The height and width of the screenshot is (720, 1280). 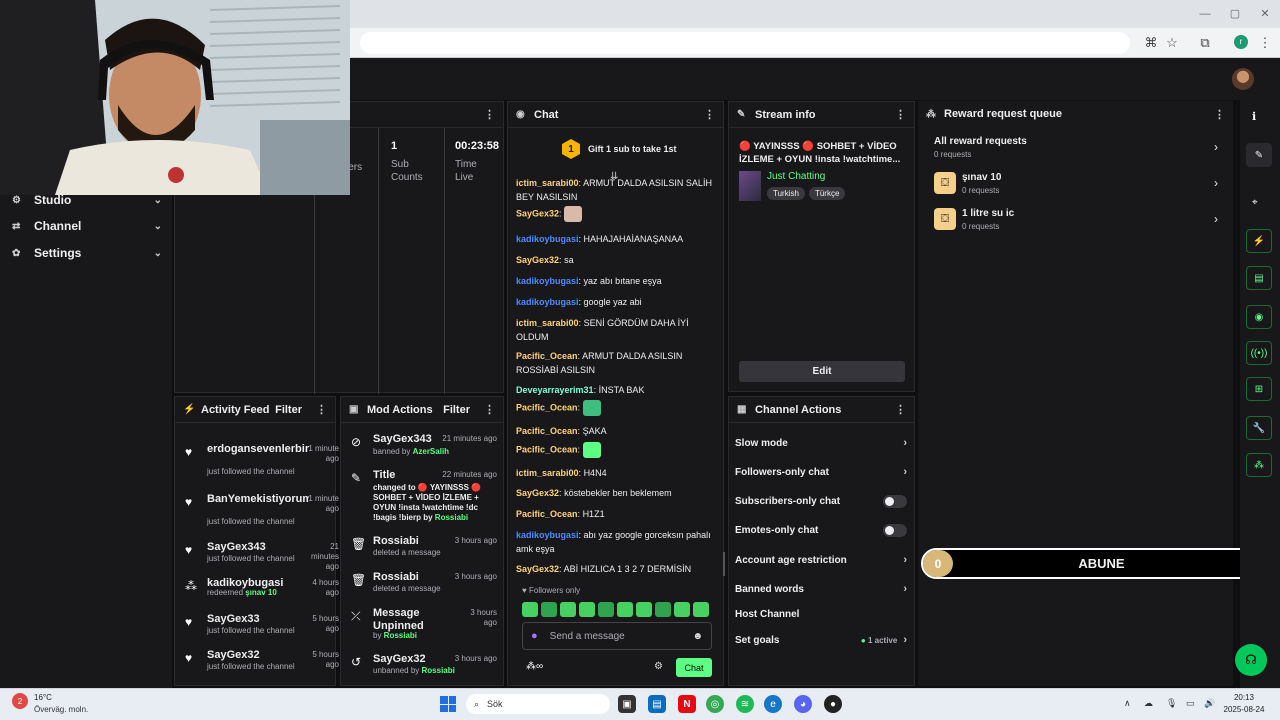 I want to click on channel-action-item: Slow mode ›, so click(x=821, y=443).